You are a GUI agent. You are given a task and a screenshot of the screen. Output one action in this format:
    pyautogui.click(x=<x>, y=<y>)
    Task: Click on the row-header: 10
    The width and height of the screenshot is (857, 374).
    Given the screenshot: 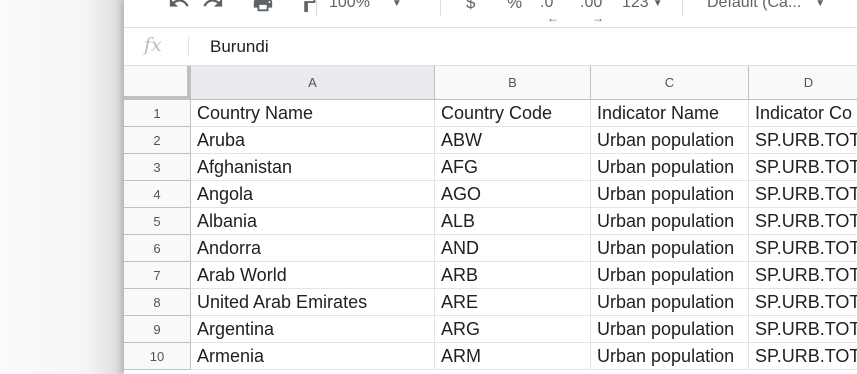 What is the action you would take?
    pyautogui.click(x=157, y=356)
    